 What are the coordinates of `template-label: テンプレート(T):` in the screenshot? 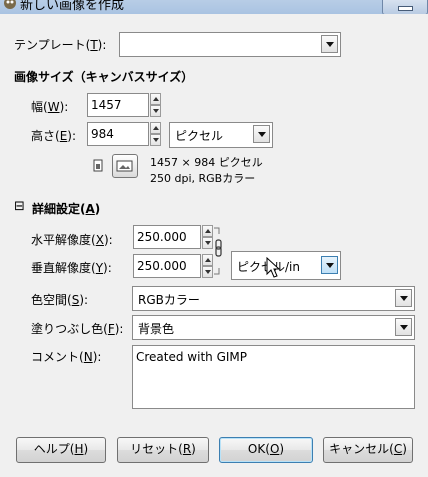 It's located at (60, 45).